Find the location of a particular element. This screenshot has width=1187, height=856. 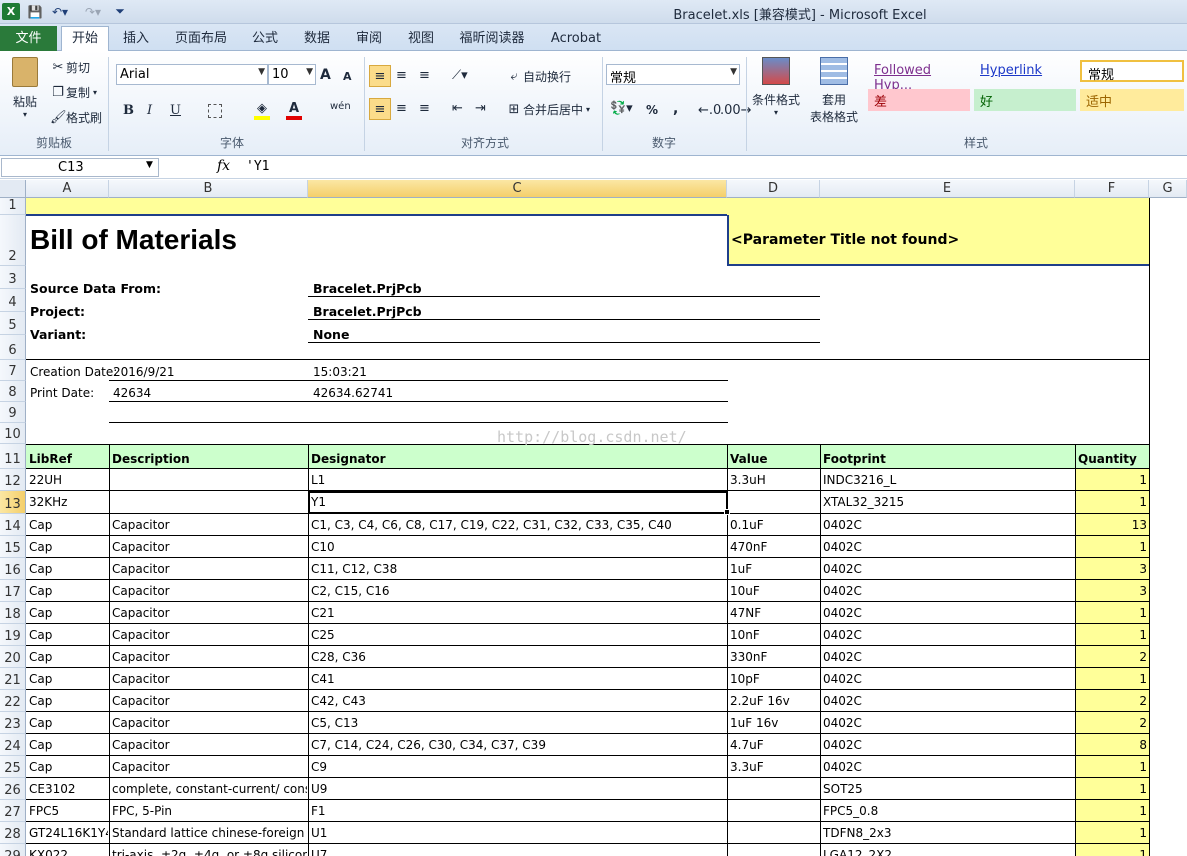

cell-designator: L1 is located at coordinates (517, 479).